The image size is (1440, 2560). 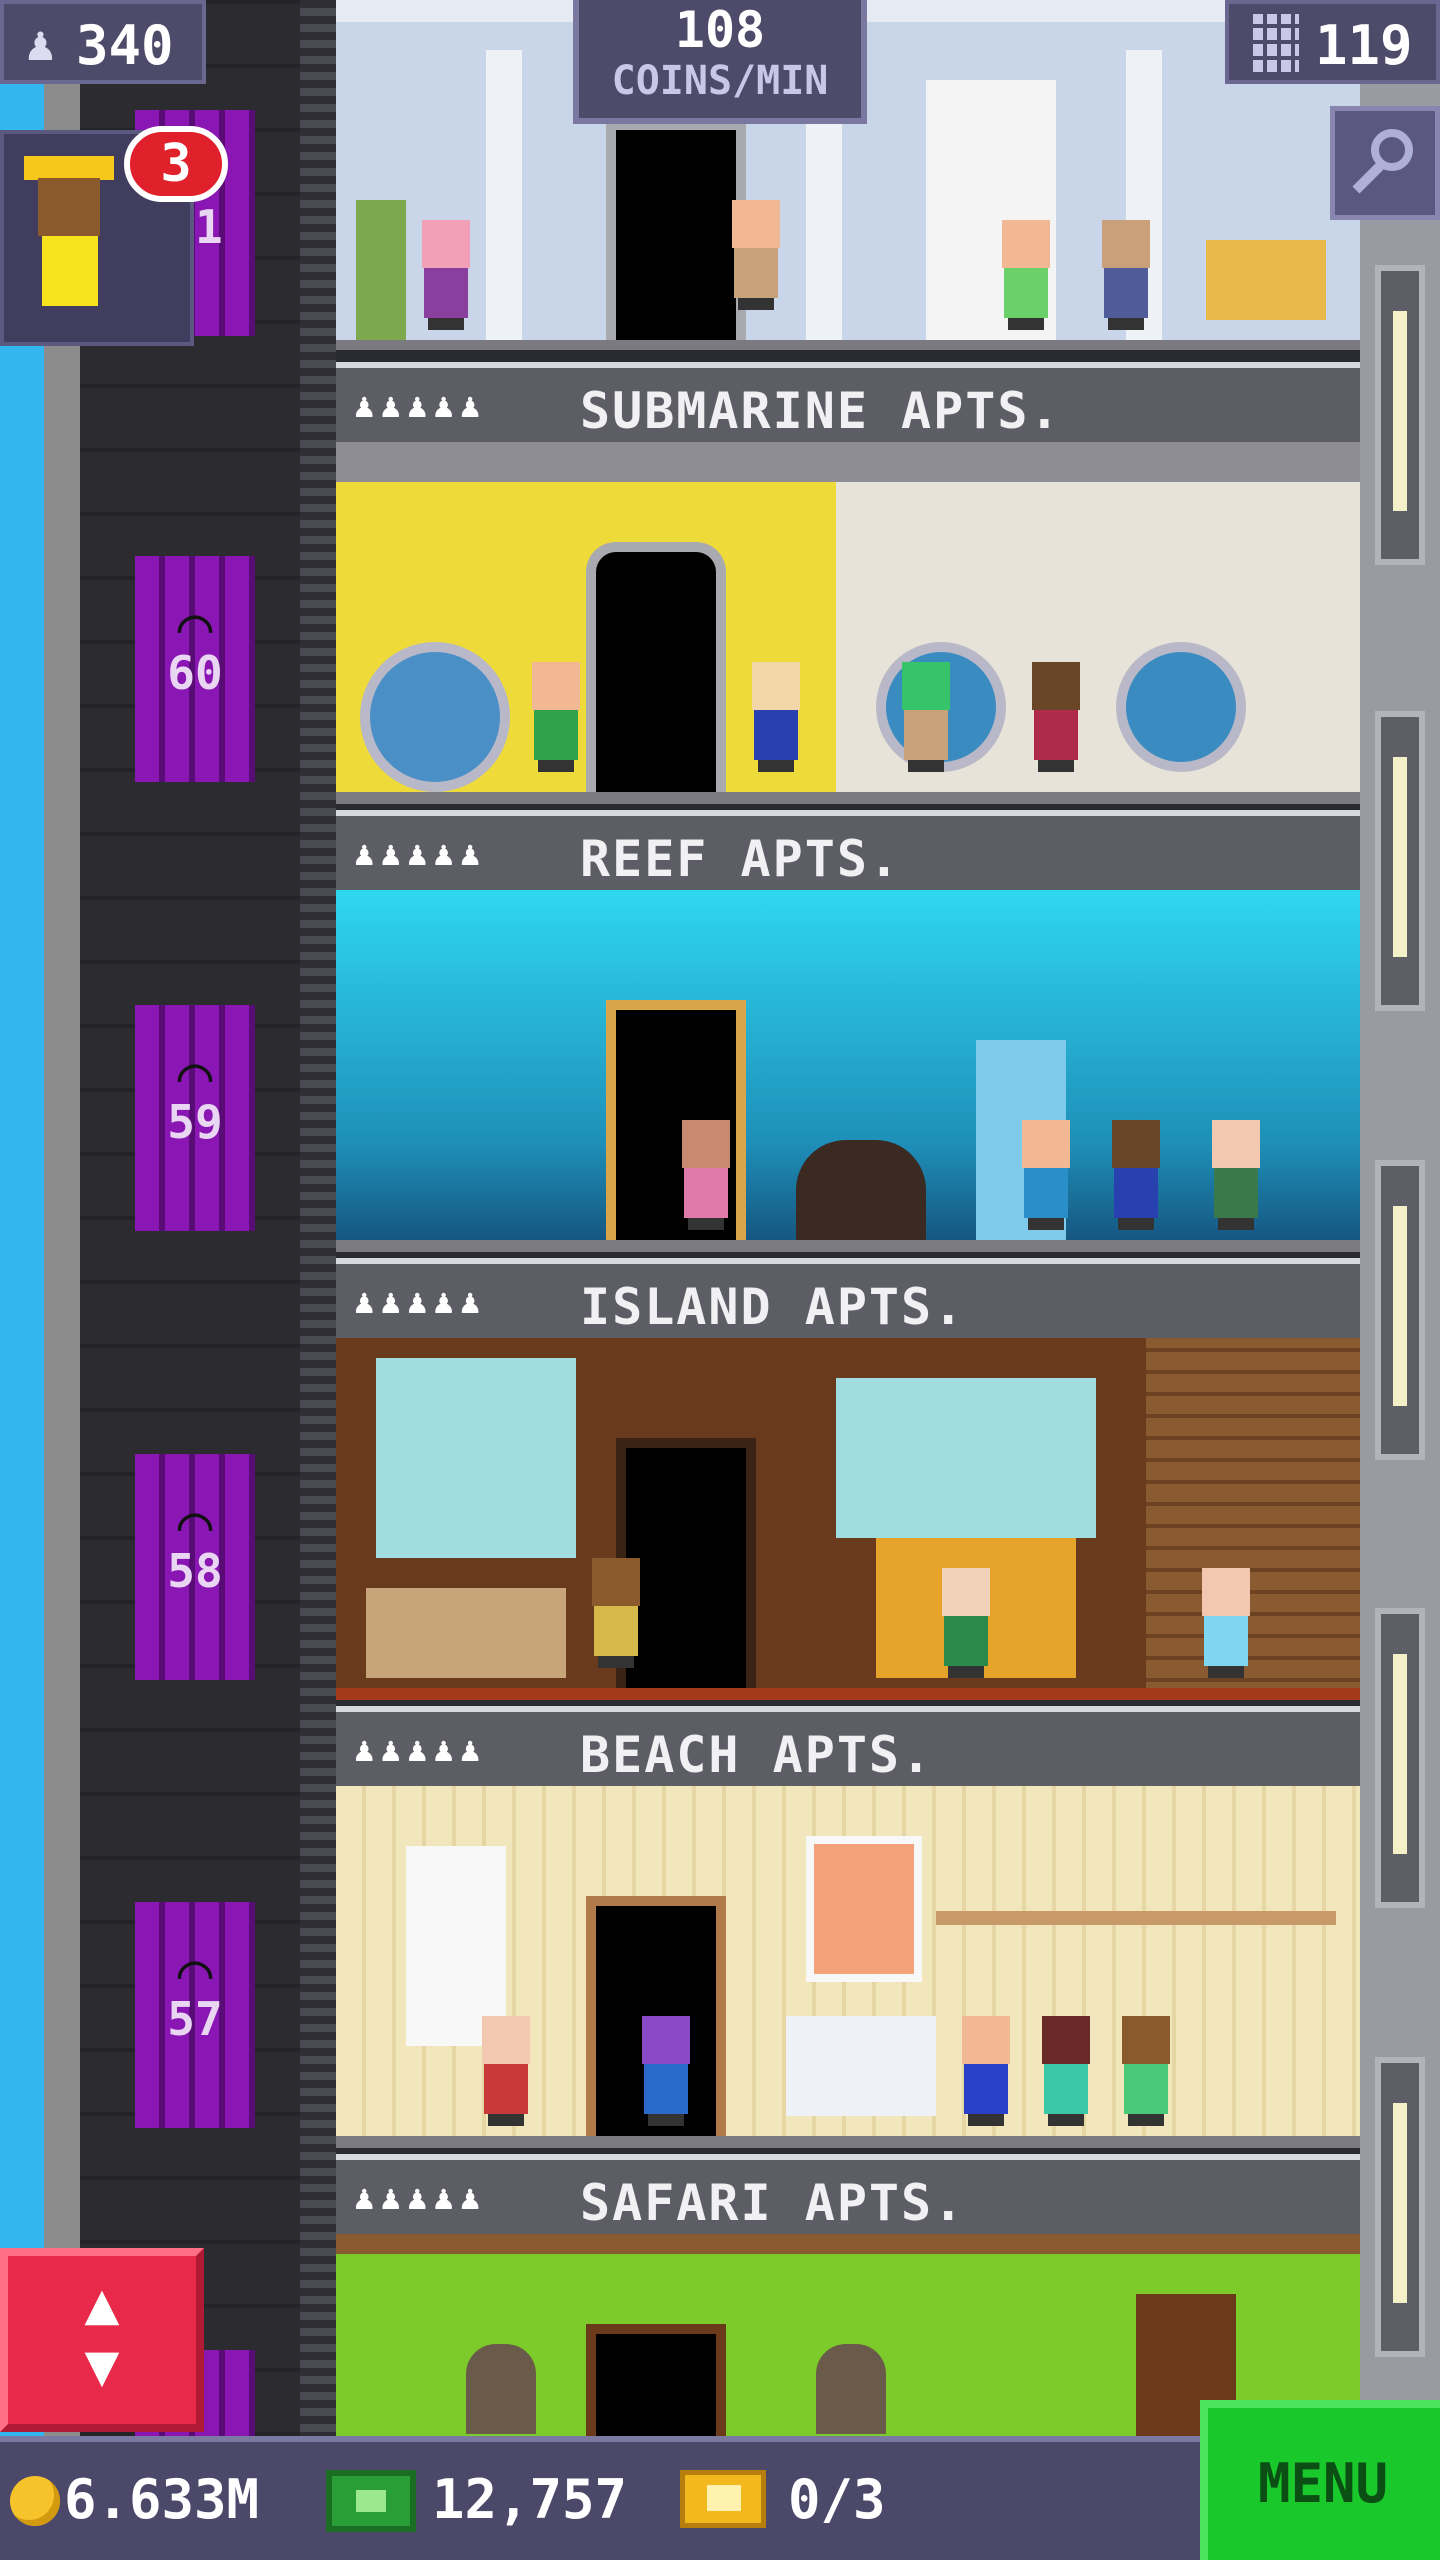 I want to click on floor-name: REEF APTS., so click(x=741, y=859).